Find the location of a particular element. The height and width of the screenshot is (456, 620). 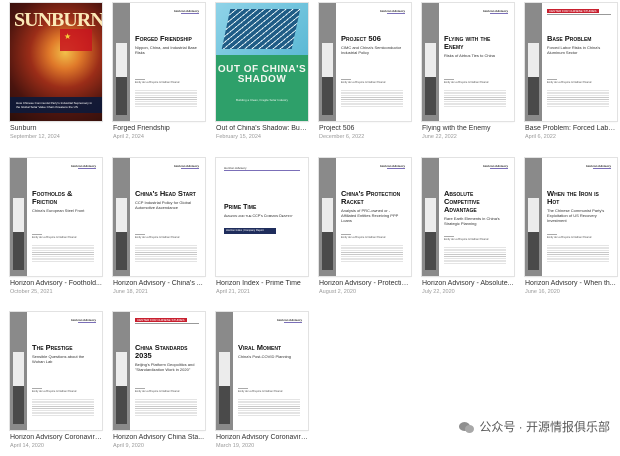

cover-heading: The Prestige is located at coordinates (52, 347).